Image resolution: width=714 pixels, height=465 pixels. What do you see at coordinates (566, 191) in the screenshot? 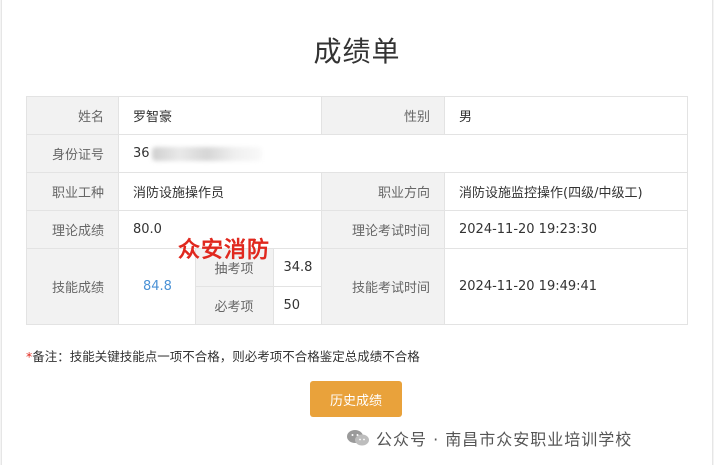
I see `direction-value: 消防设施监控操作(四级/中级工)` at bounding box center [566, 191].